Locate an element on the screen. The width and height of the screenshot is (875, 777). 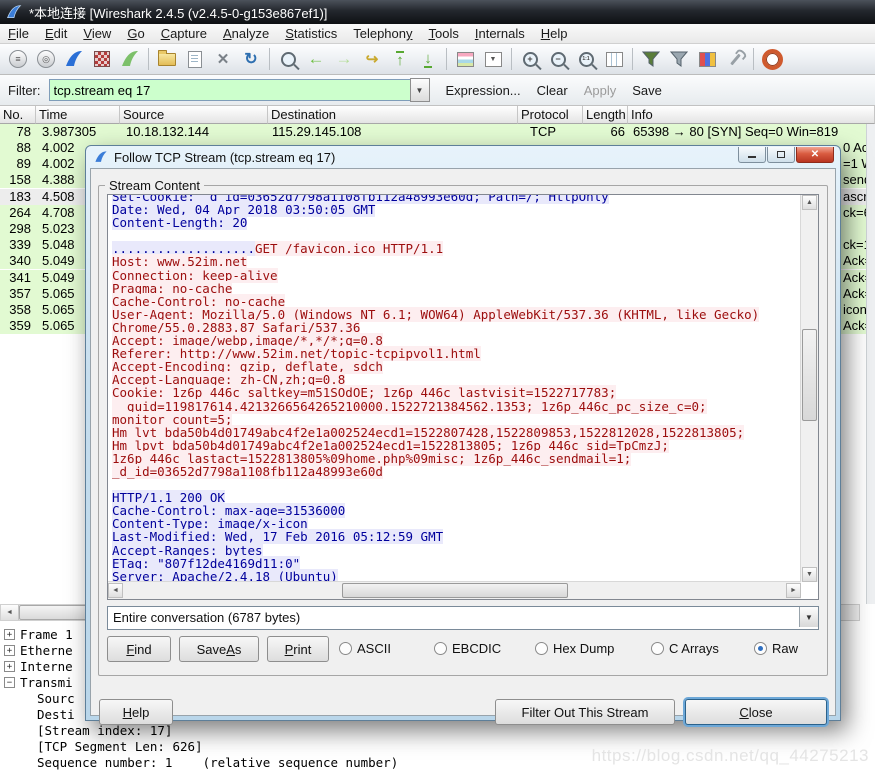
stream-vscrollbar: ▲ ▼ is located at coordinates (809, 388).